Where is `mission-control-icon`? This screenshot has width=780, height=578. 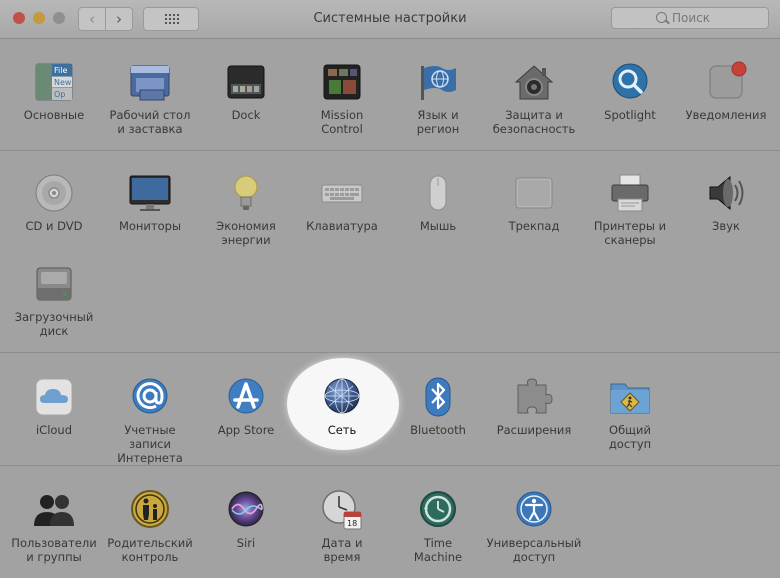
mission-control-icon is located at coordinates (342, 82).